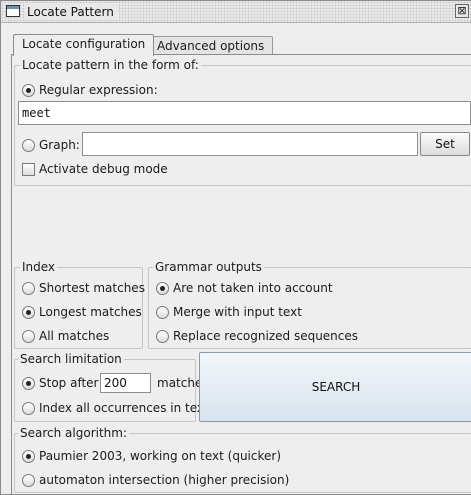  I want to click on index-all-occurrences-indicator, so click(28, 408).